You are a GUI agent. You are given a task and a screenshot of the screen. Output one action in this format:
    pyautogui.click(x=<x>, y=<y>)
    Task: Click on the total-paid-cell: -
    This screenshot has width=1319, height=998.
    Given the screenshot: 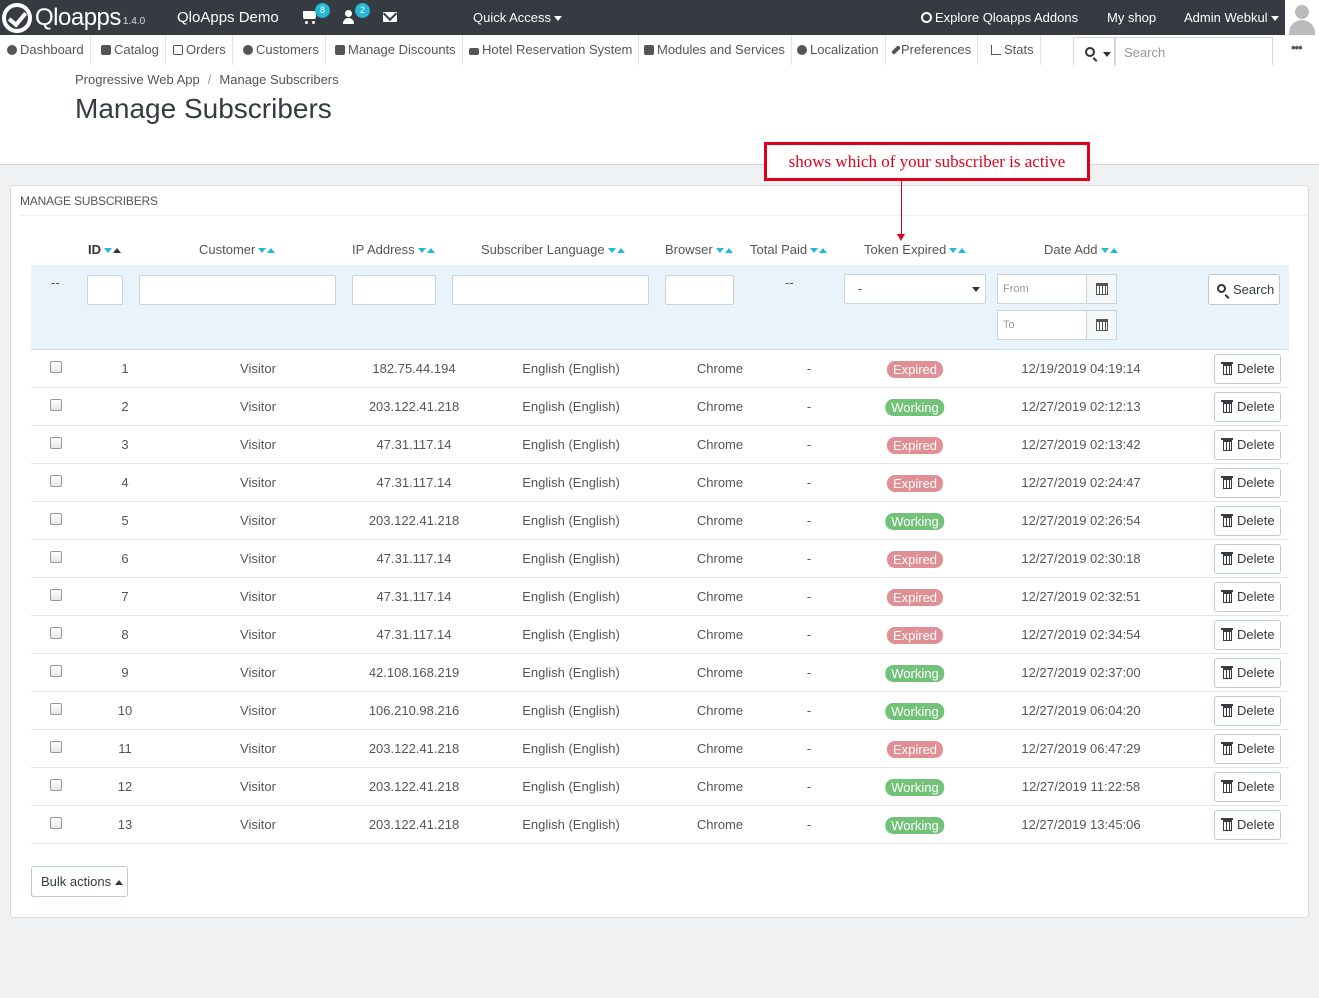 What is the action you would take?
    pyautogui.click(x=809, y=520)
    